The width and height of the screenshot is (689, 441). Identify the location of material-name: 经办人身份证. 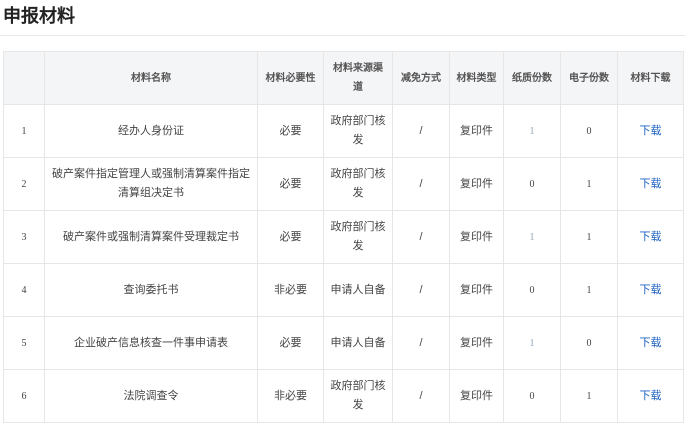
(151, 131).